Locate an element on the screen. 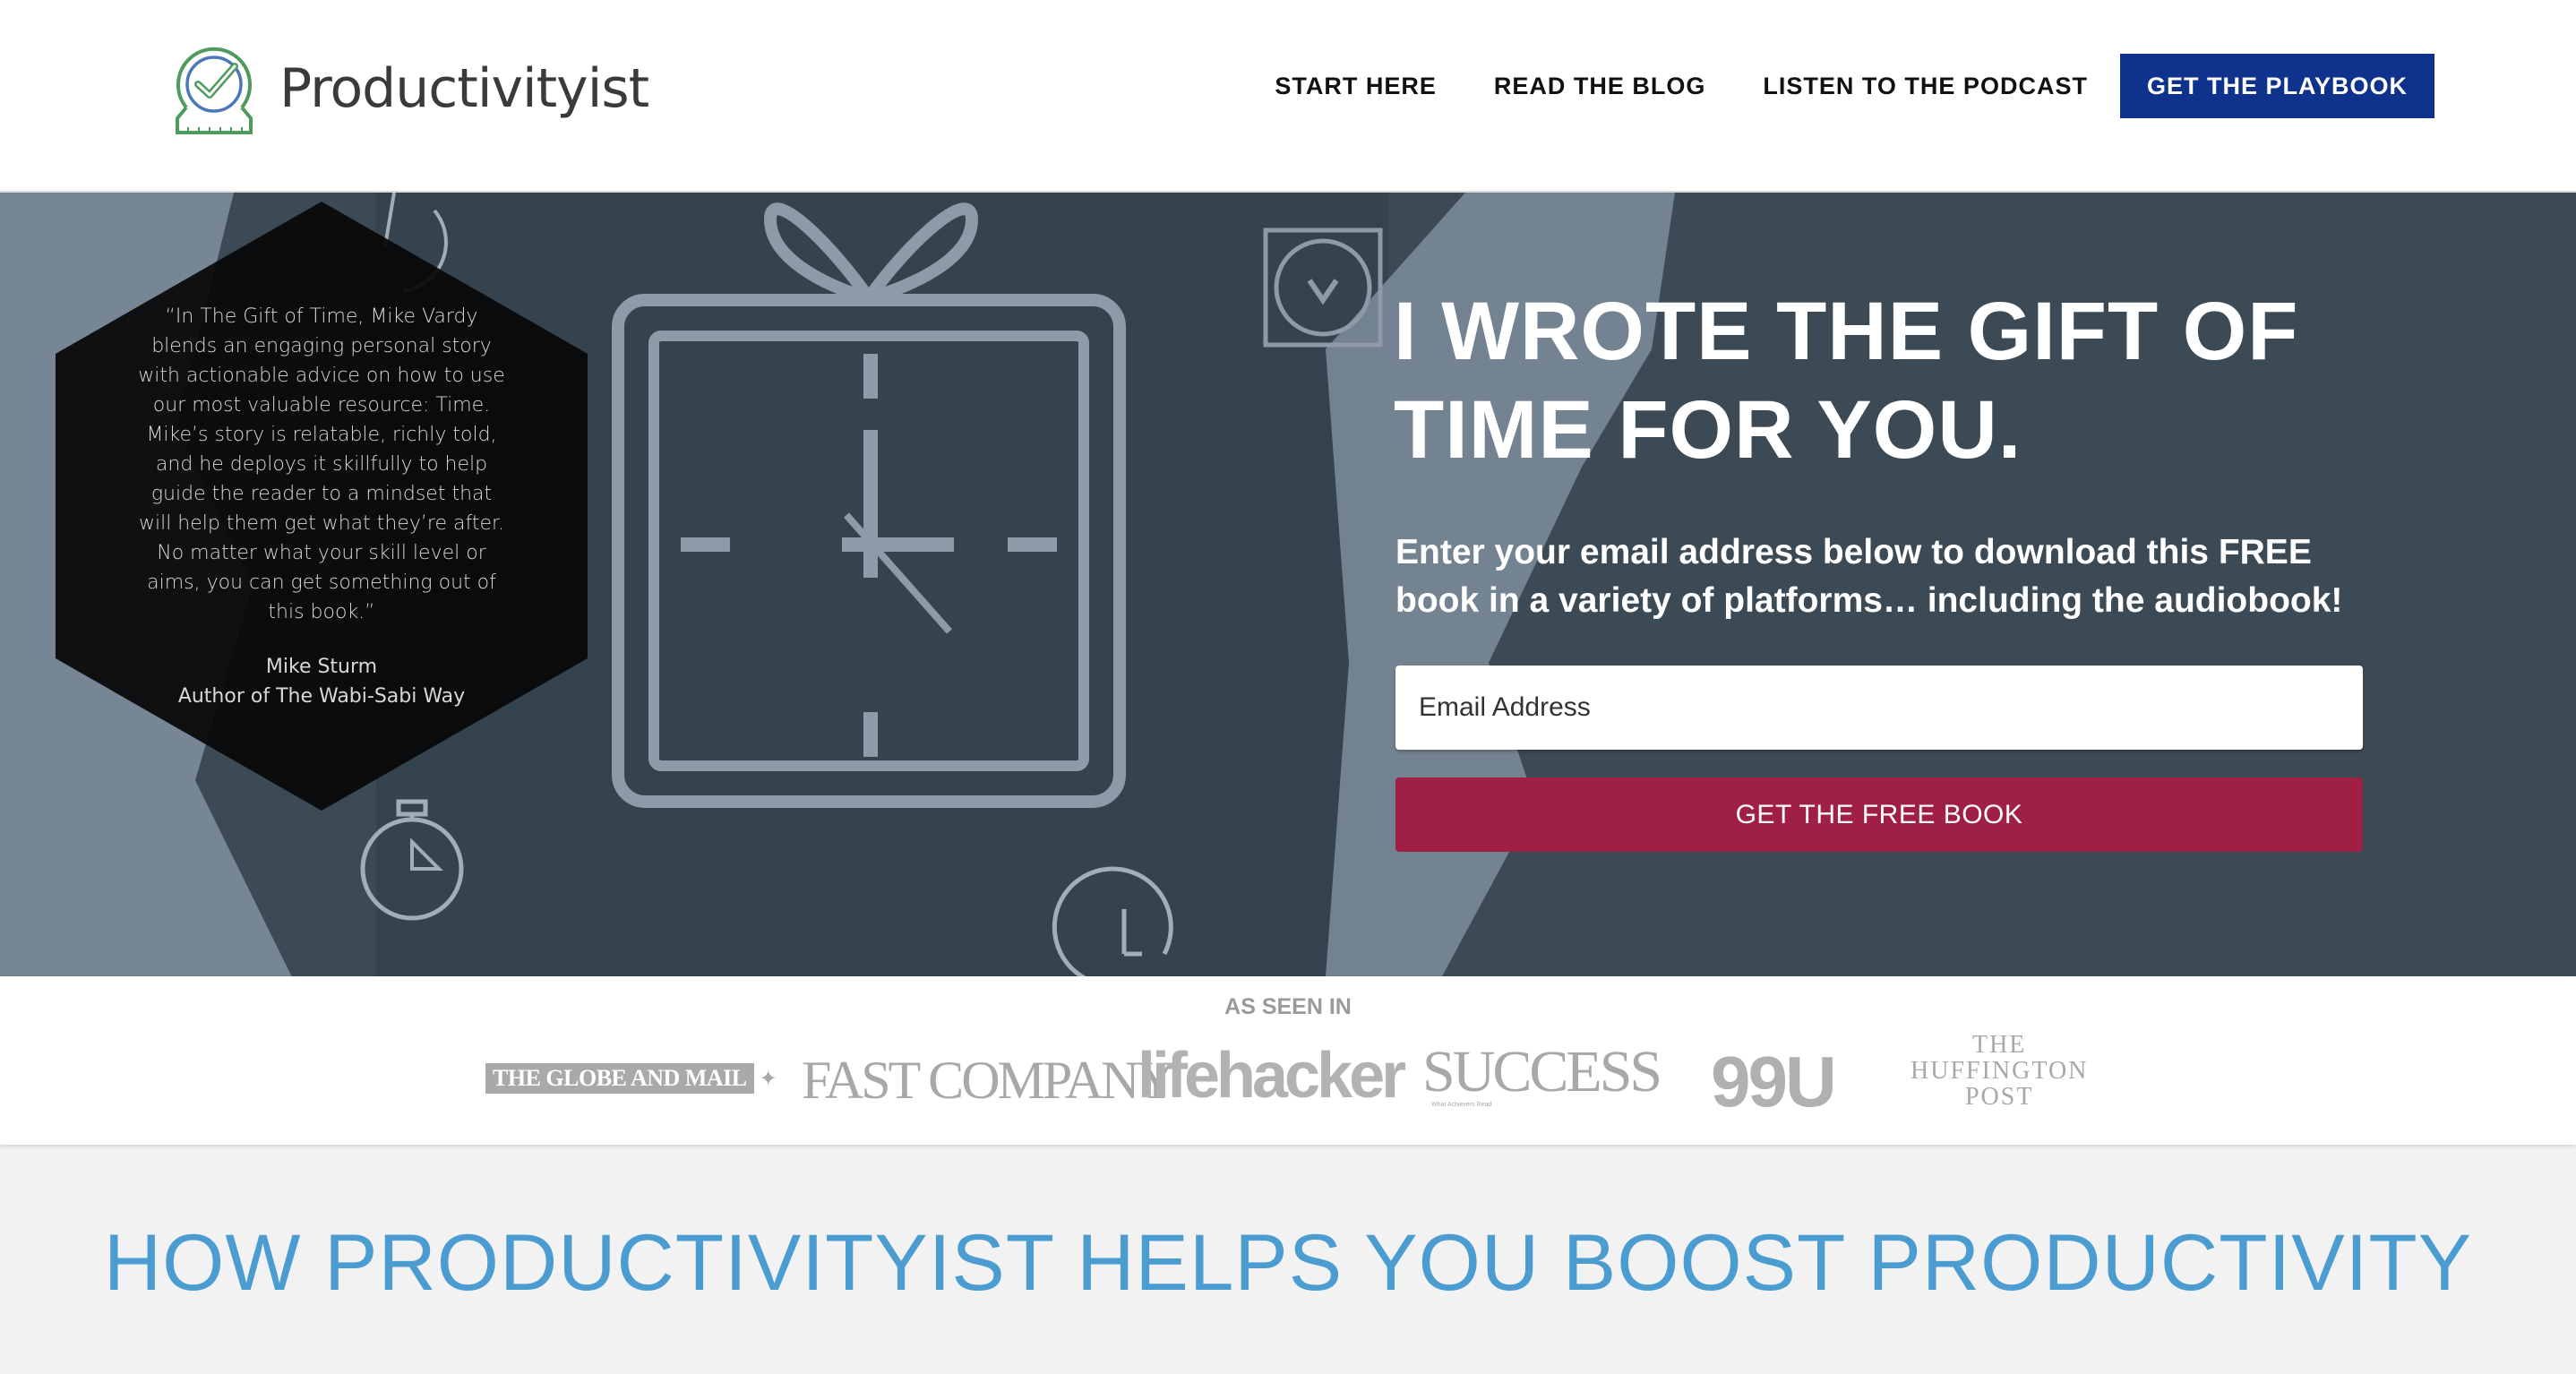  get-the-playbook-button: GET THE PLAYBOOK is located at coordinates (2276, 86).